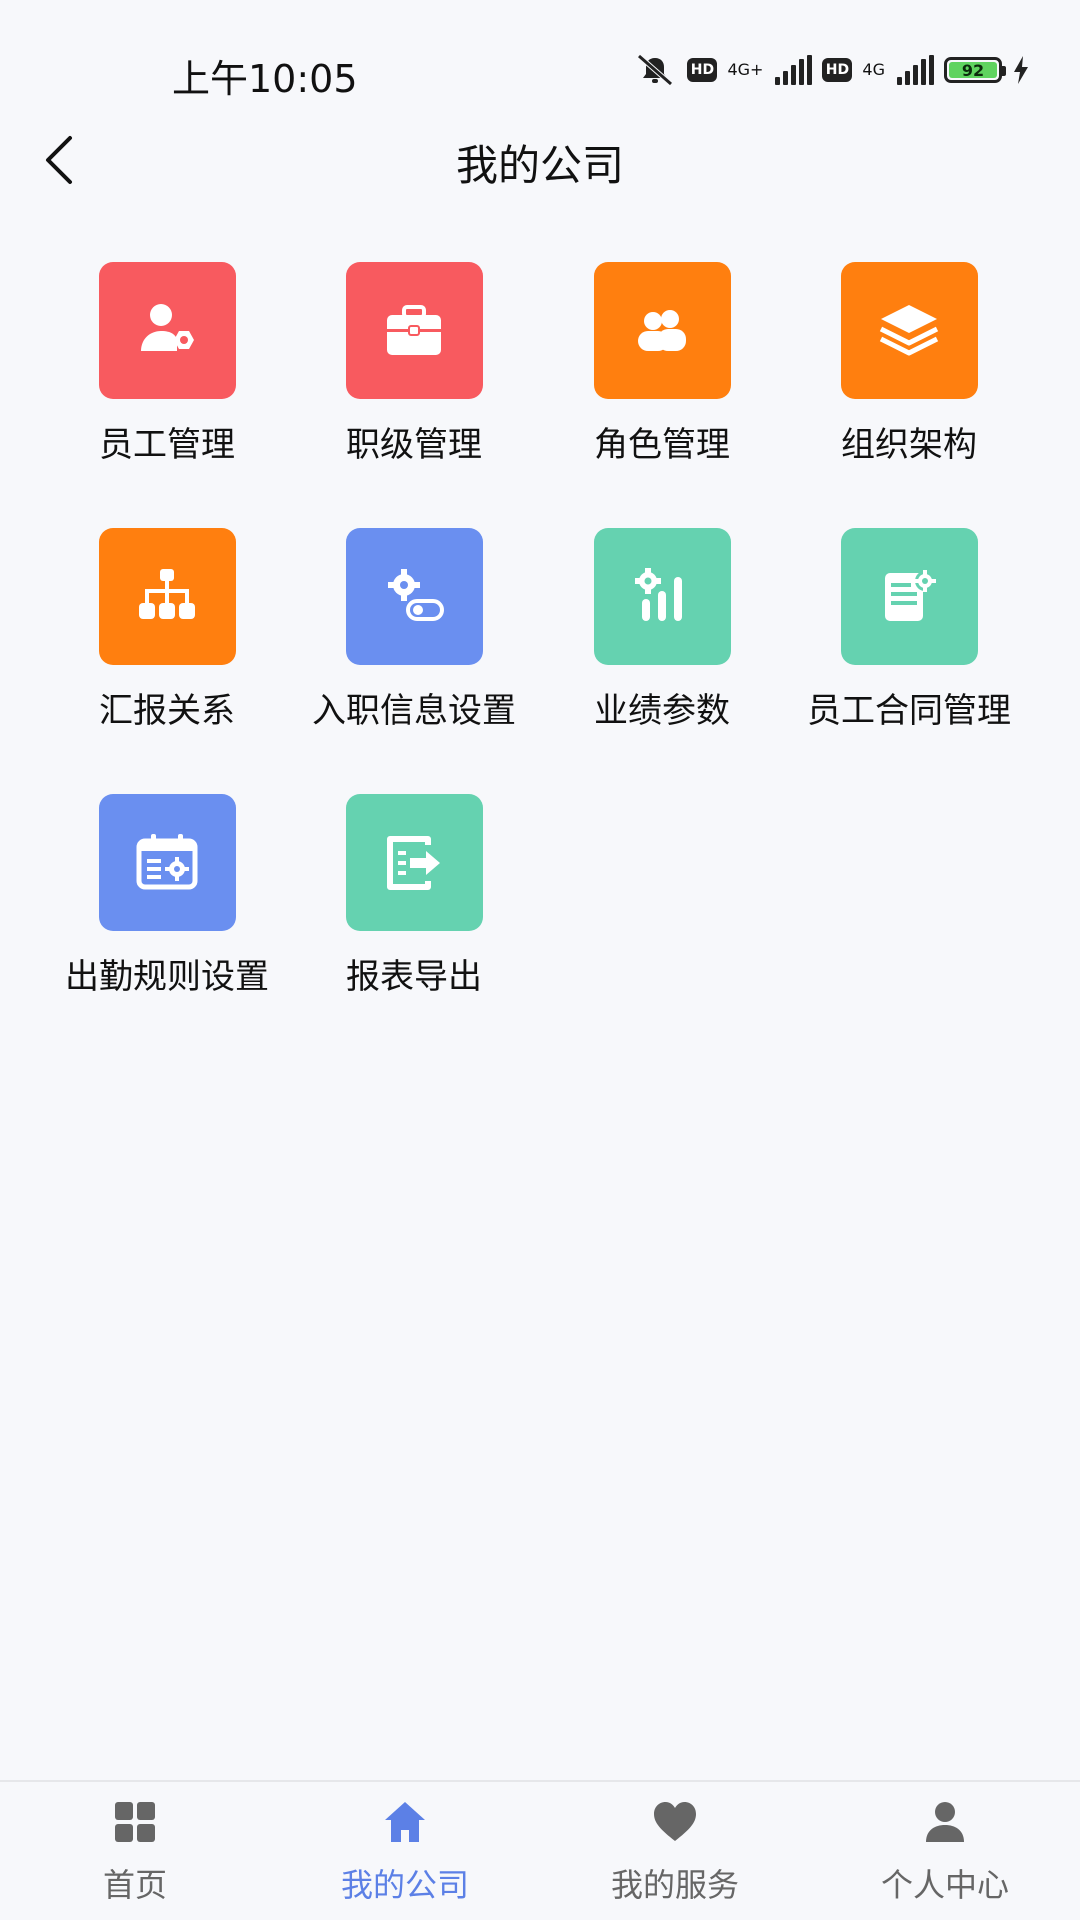 This screenshot has width=1080, height=1920. What do you see at coordinates (675, 1821) in the screenshot?
I see `heart-icon` at bounding box center [675, 1821].